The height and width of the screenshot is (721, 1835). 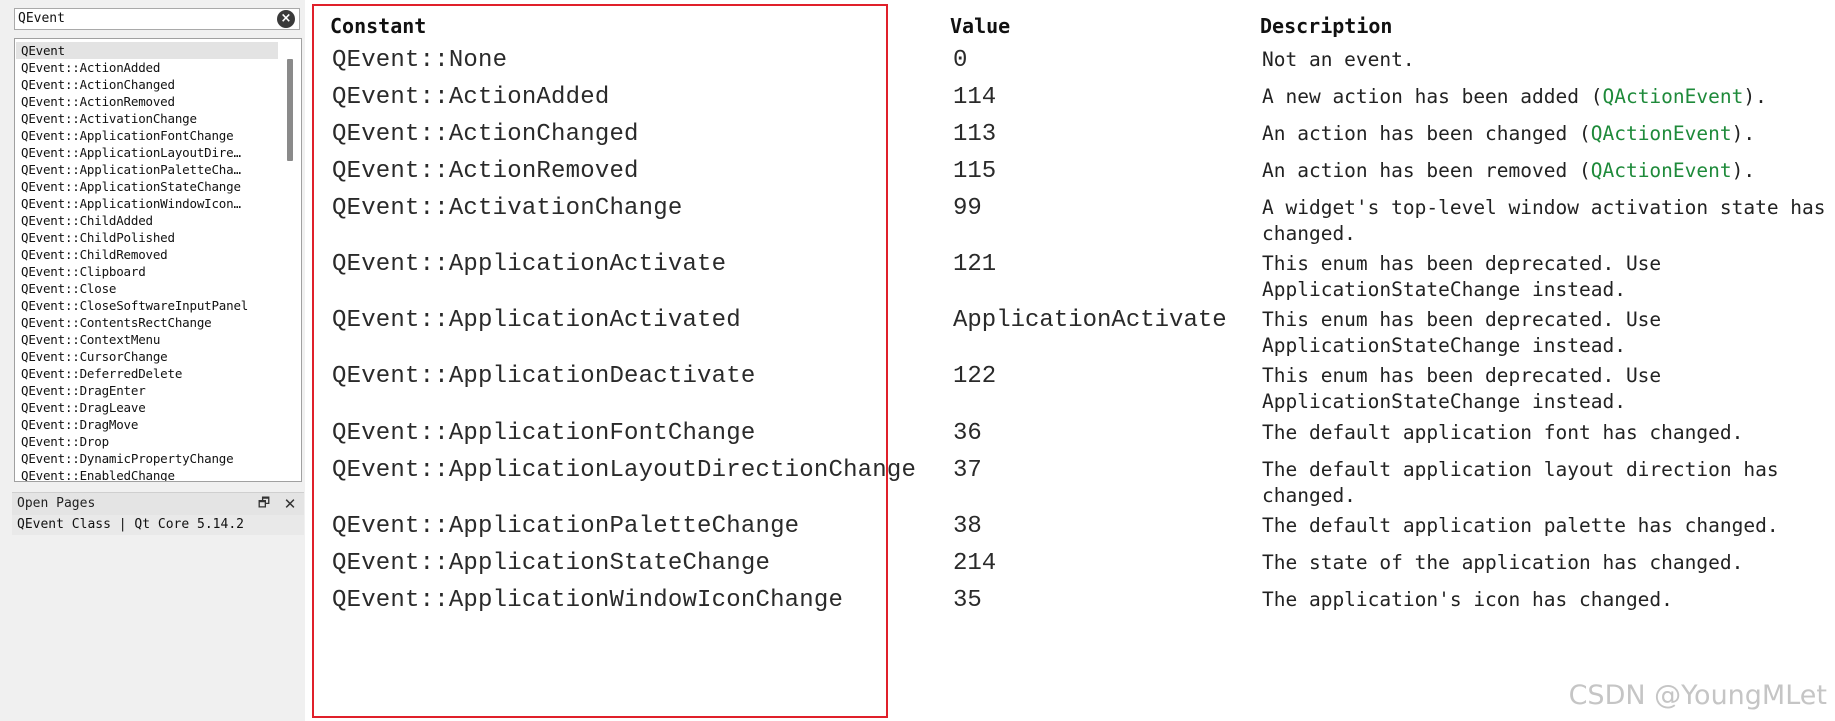 I want to click on open-page-item: QEvent Class | Qt Core 5.14.2, so click(x=158, y=525).